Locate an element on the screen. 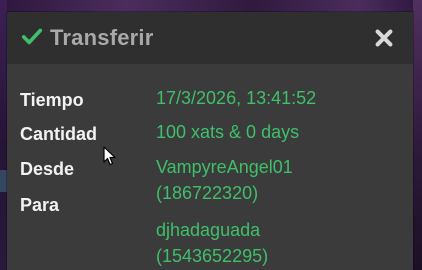 Image resolution: width=422 pixels, height=270 pixels. time-value: 17/3/2026, 13:41:52 is located at coordinates (236, 98).